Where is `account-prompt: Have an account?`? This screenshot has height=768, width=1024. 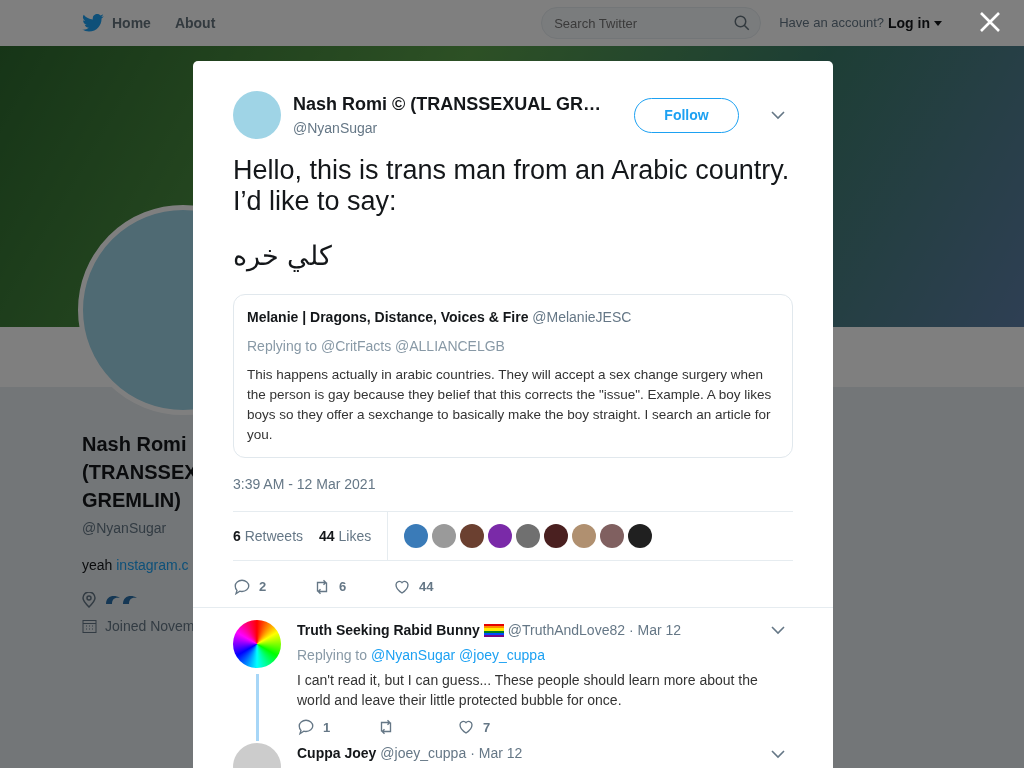
account-prompt: Have an account? is located at coordinates (831, 23).